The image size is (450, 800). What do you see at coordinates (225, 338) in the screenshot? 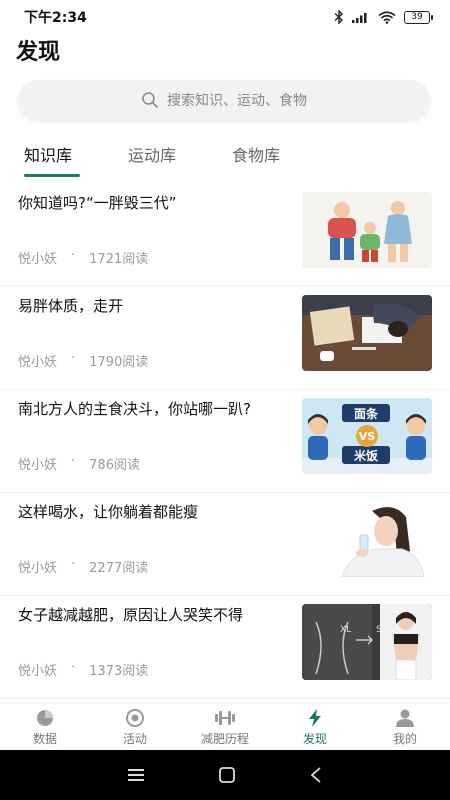
I see `article-item: 易胖体质，走开 悦小妖 · 1790阅读` at bounding box center [225, 338].